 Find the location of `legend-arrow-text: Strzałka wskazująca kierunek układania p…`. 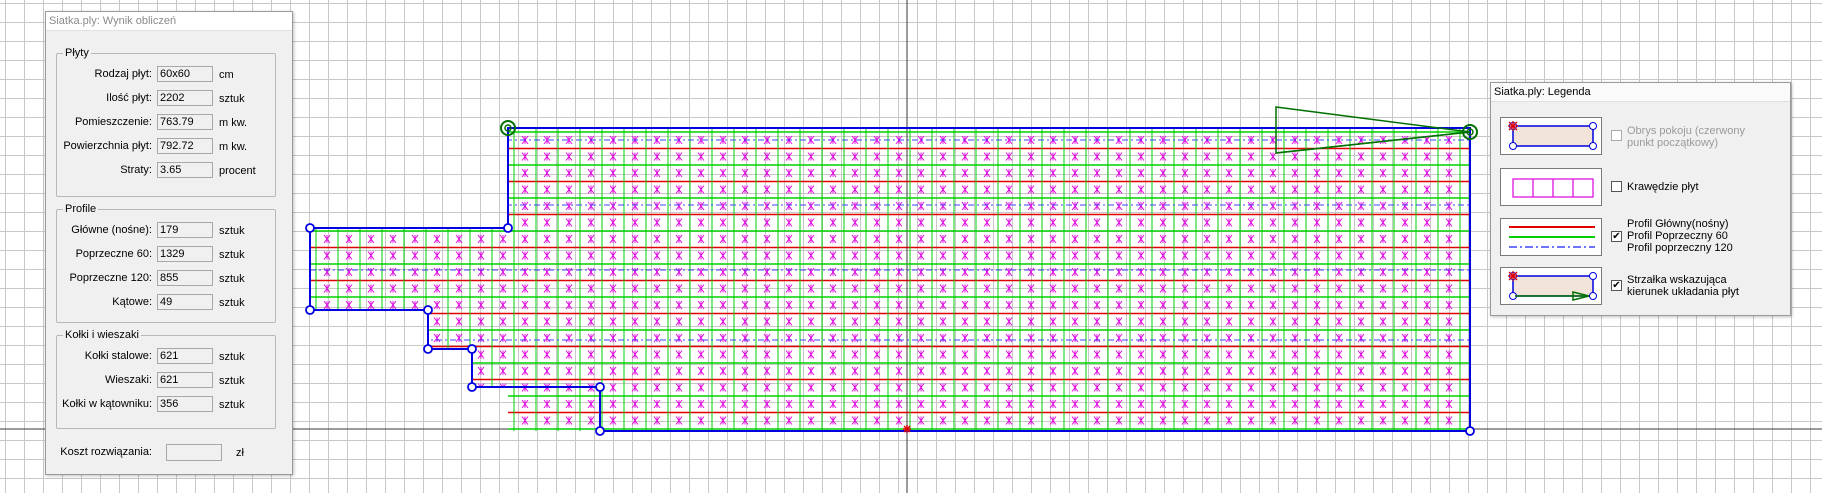

legend-arrow-text: Strzałka wskazująca kierunek układania p… is located at coordinates (1683, 286).